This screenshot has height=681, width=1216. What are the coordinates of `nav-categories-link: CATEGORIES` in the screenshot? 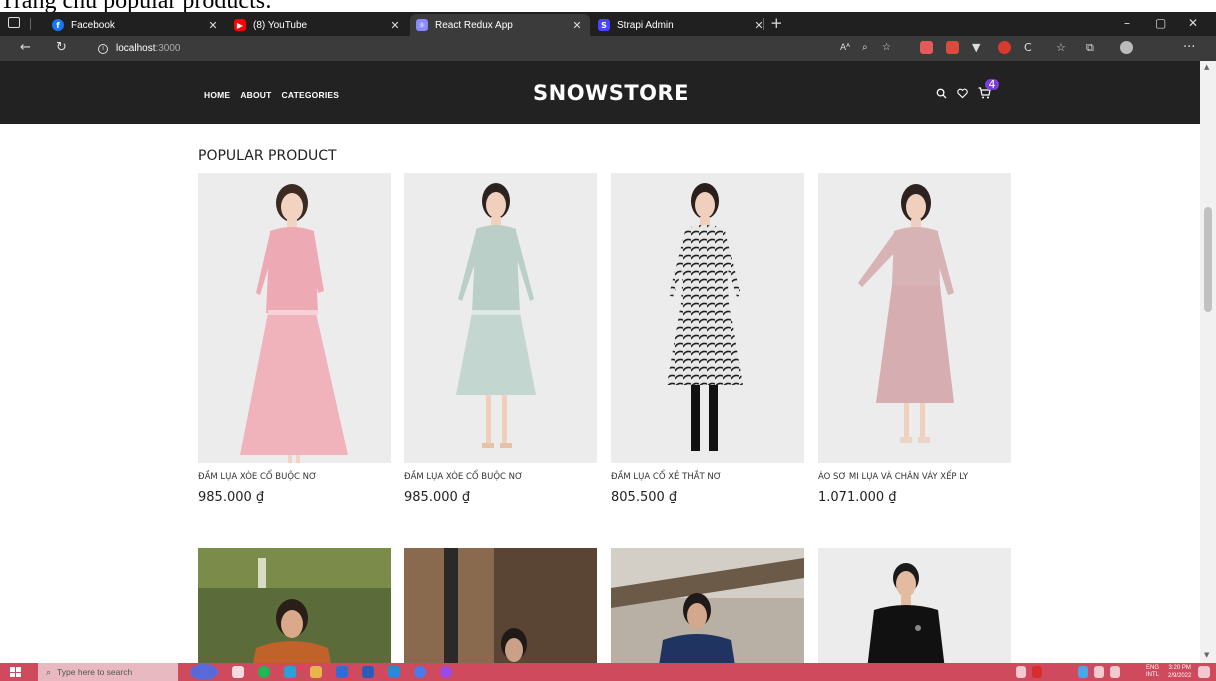 It's located at (311, 95).